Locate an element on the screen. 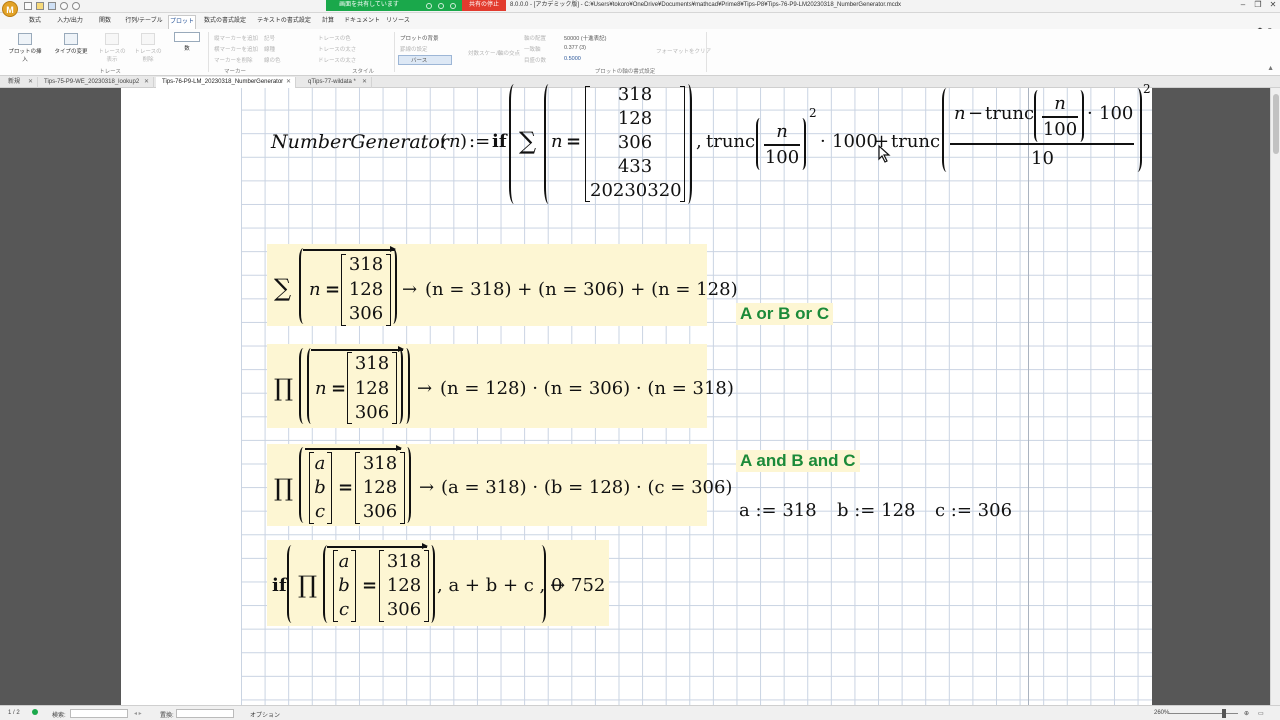 This screenshot has height=720, width=1280. show-trace-label: トレースの表示 is located at coordinates (112, 56).